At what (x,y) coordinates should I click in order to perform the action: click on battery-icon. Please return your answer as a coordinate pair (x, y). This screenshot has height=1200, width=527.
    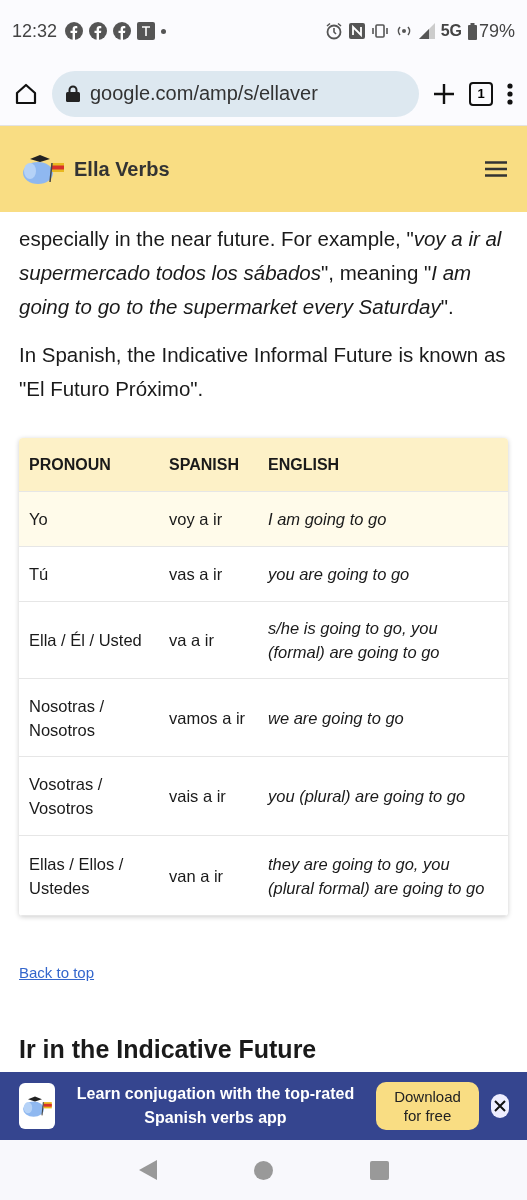
    Looking at the image, I should click on (472, 31).